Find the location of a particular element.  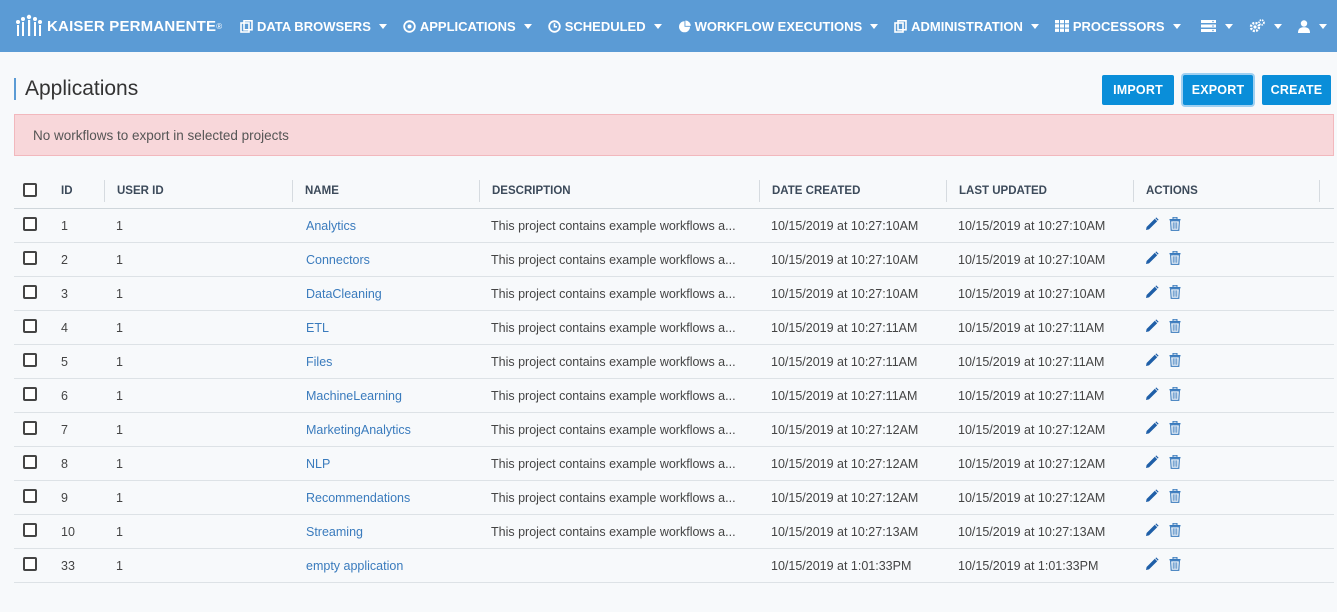

brand: KAISER PERMANENTE ® is located at coordinates (124, 26).